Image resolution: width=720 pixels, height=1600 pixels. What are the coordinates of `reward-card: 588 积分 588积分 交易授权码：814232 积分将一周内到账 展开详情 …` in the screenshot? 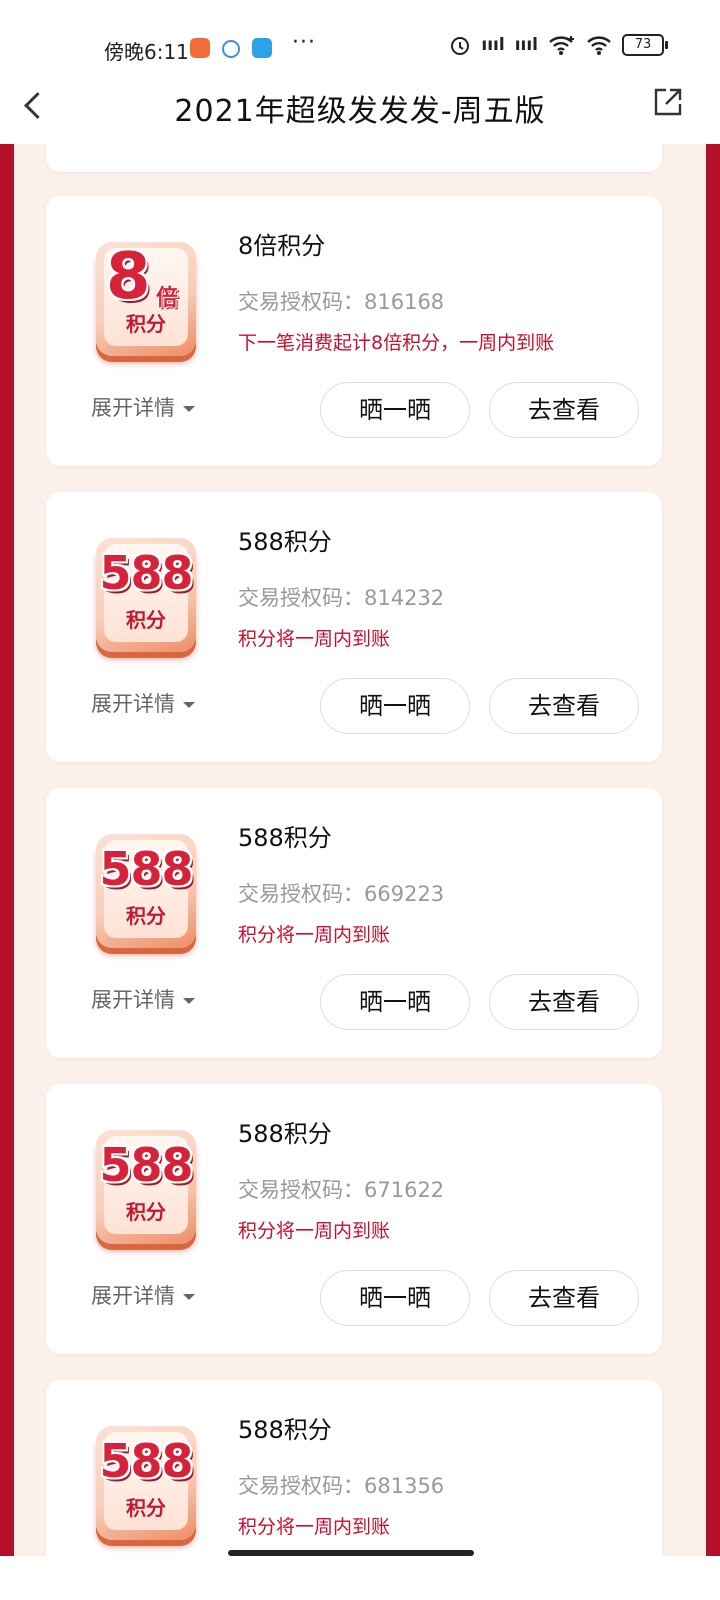 It's located at (354, 627).